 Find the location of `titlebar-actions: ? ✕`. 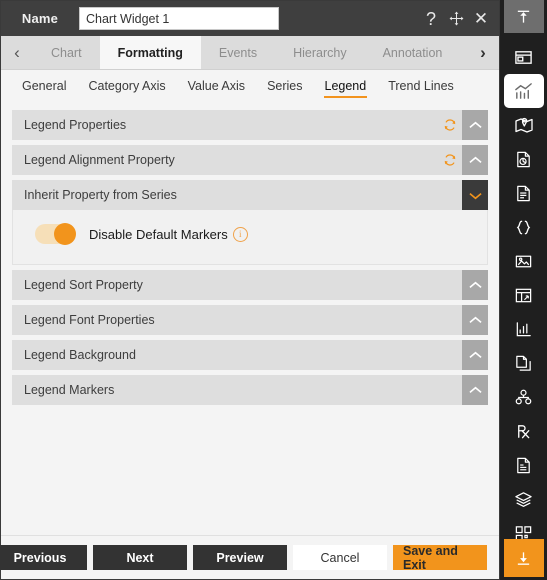

titlebar-actions: ? ✕ is located at coordinates (457, 19).